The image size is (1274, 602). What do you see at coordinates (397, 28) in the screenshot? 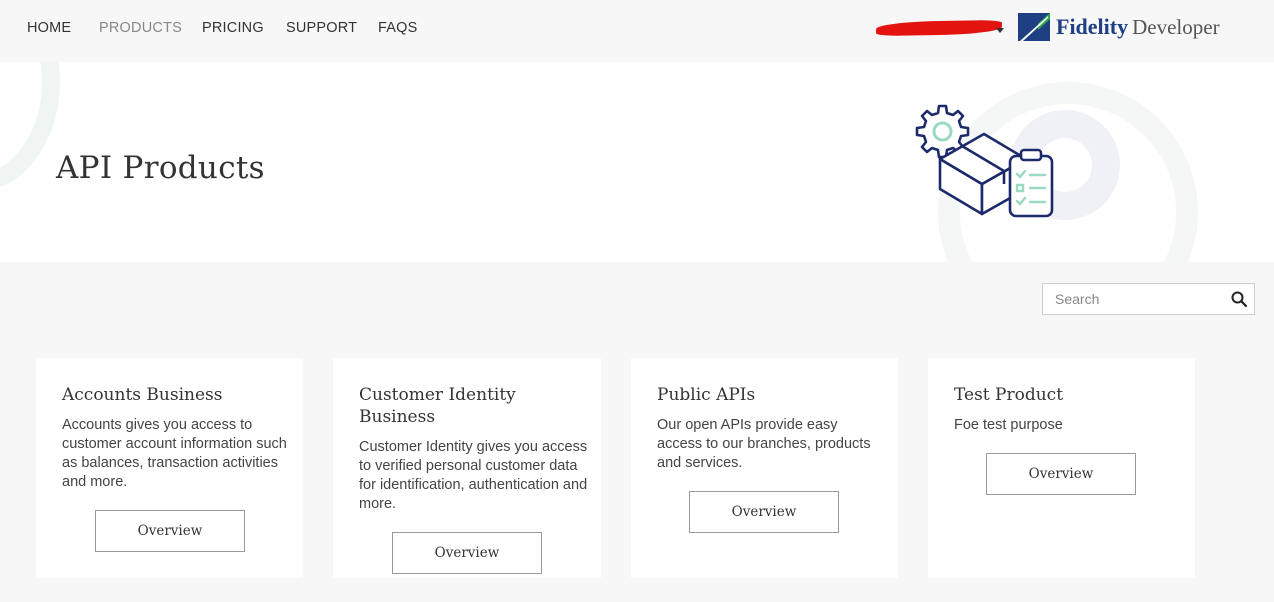
I see `nav-faqs: FAQS` at bounding box center [397, 28].